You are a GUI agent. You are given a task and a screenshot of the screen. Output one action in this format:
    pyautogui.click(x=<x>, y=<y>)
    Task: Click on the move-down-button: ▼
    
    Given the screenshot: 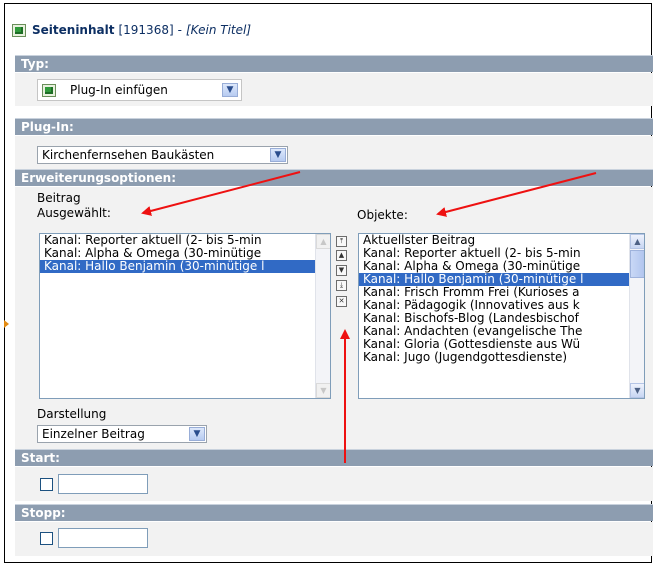 What is the action you would take?
    pyautogui.click(x=341, y=270)
    